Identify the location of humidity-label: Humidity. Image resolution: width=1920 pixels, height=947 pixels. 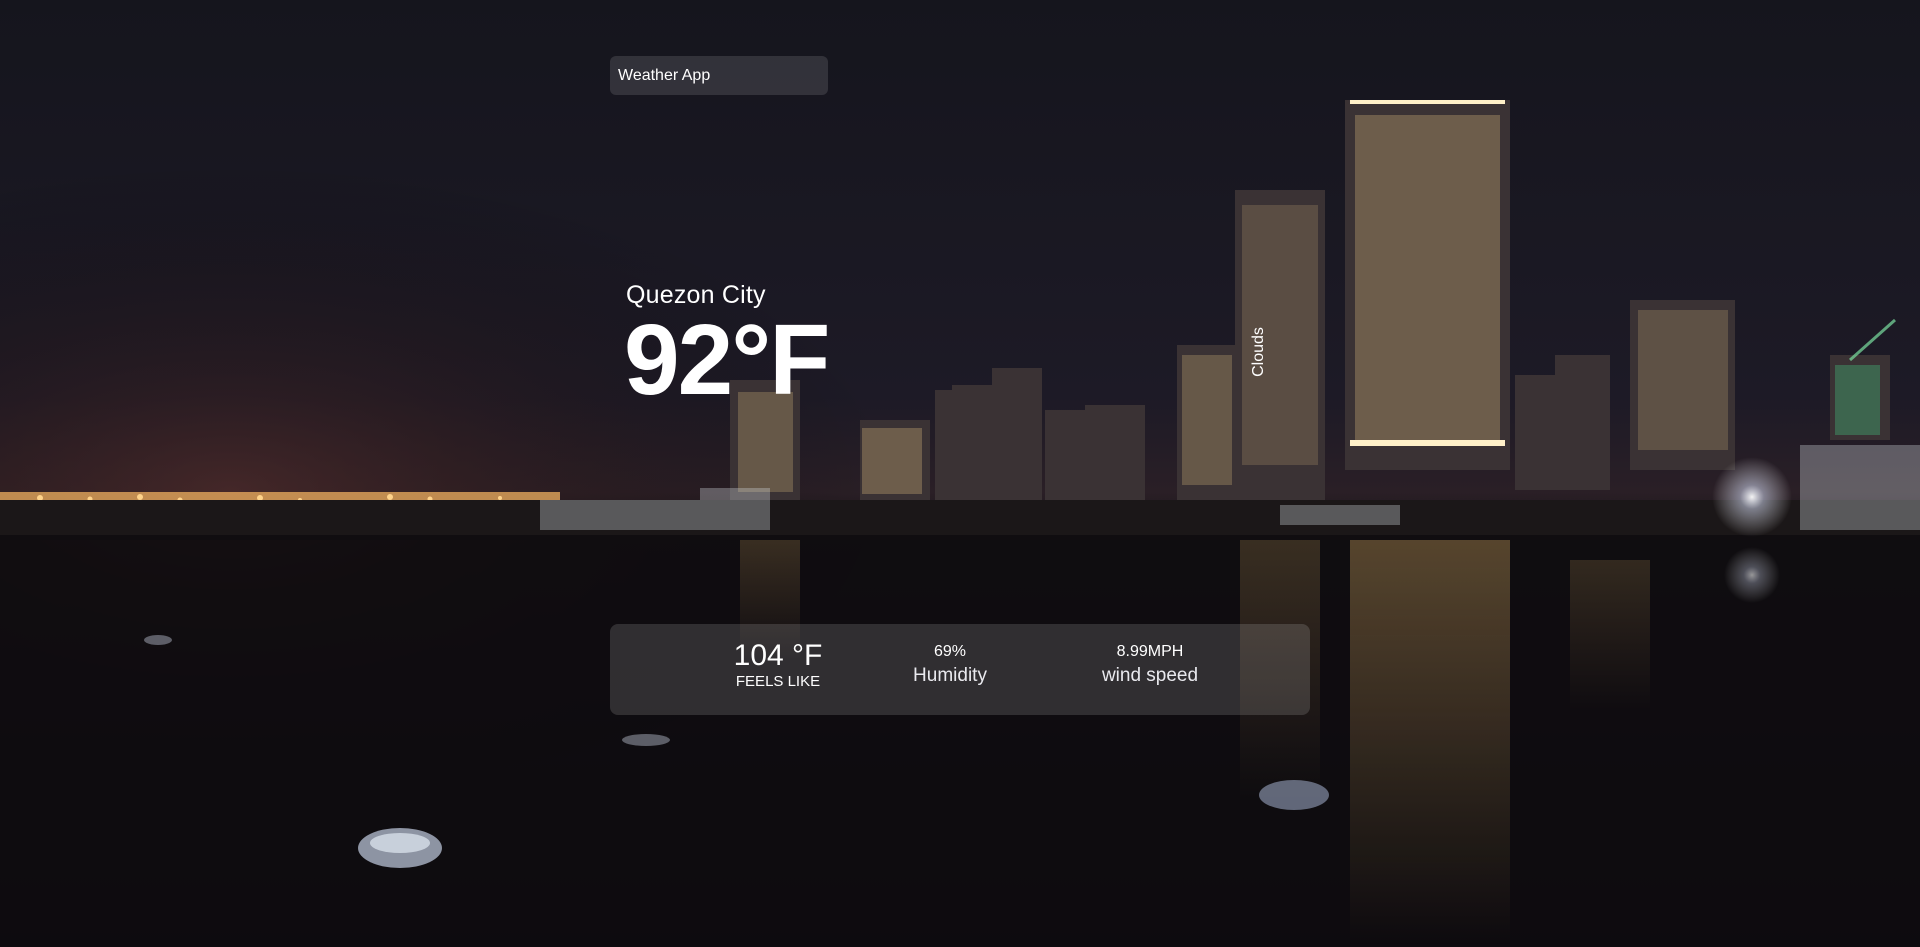
(950, 675).